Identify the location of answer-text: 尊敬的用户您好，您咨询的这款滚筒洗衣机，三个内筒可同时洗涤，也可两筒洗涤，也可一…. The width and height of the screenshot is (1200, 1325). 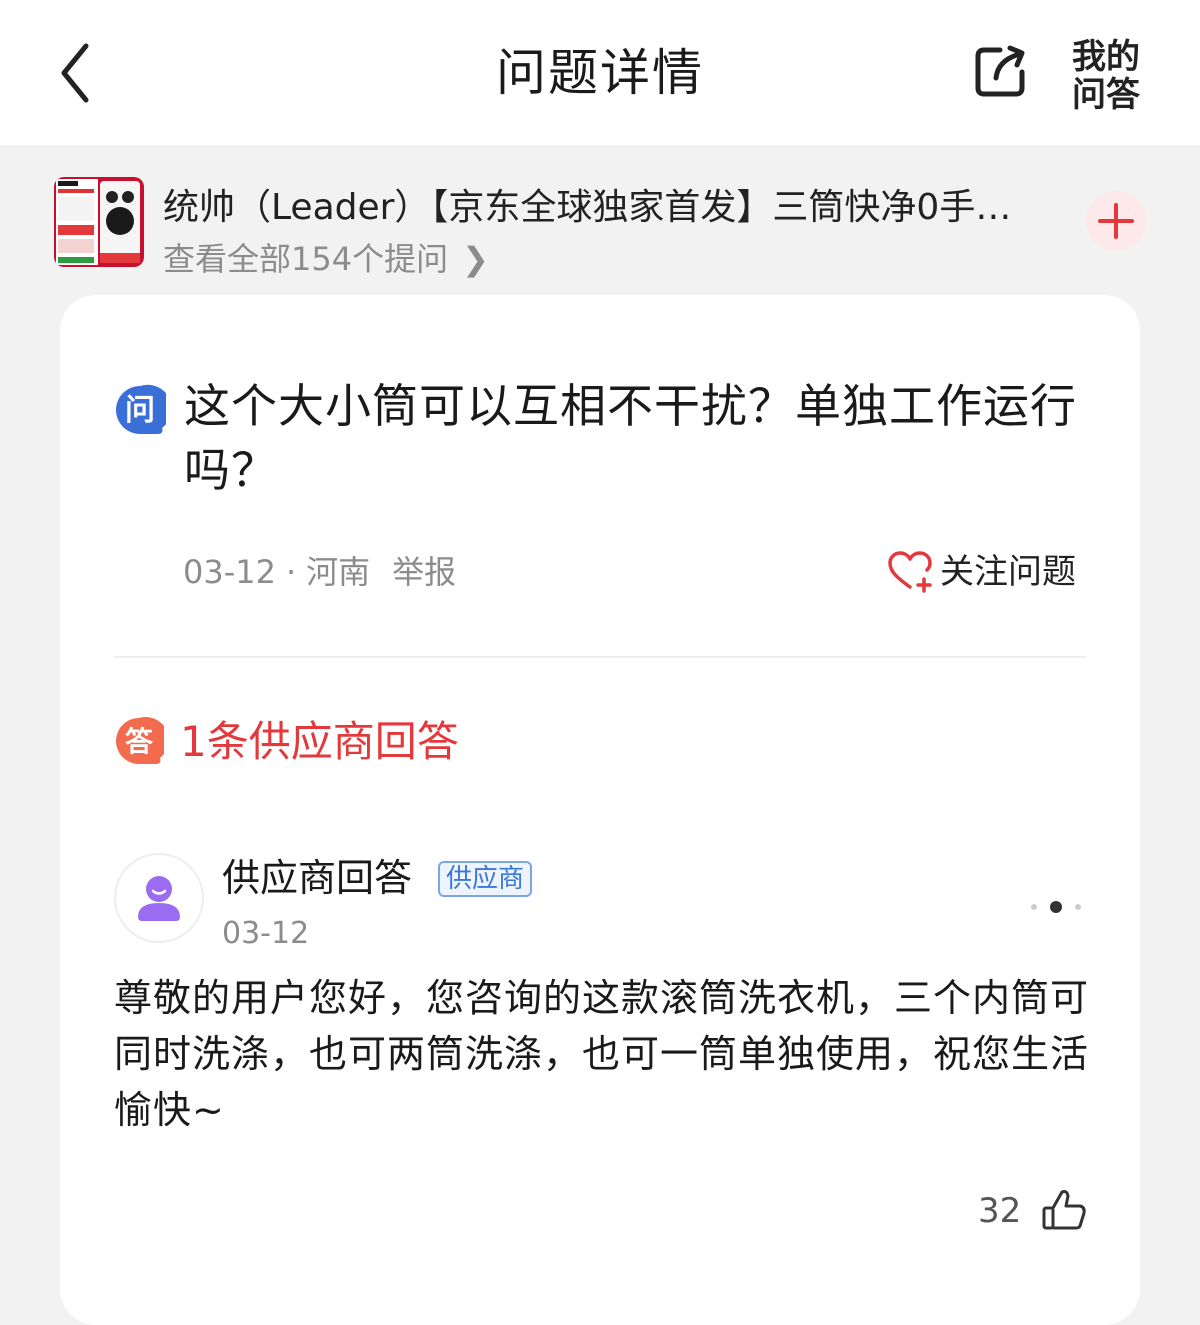
(602, 1054).